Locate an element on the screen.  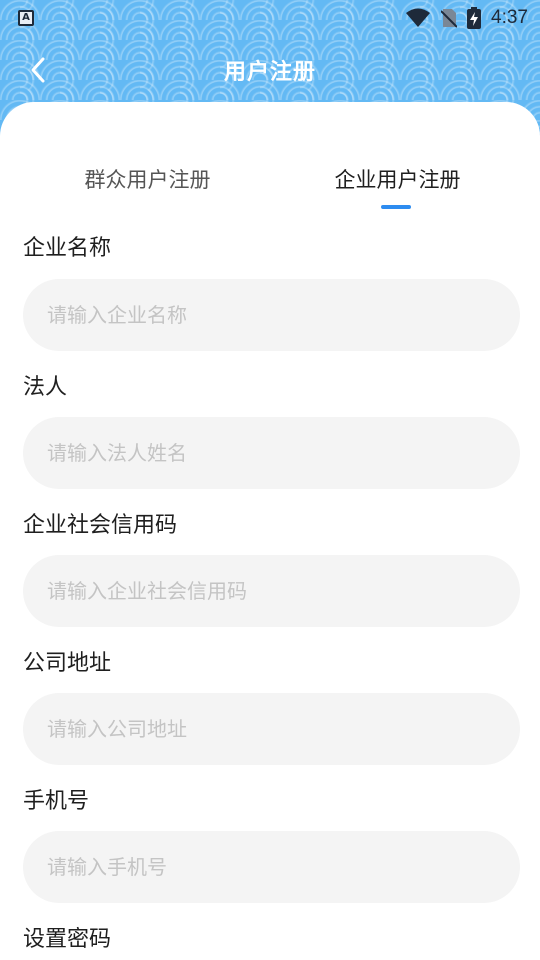
wifi-icon is located at coordinates (418, 17).